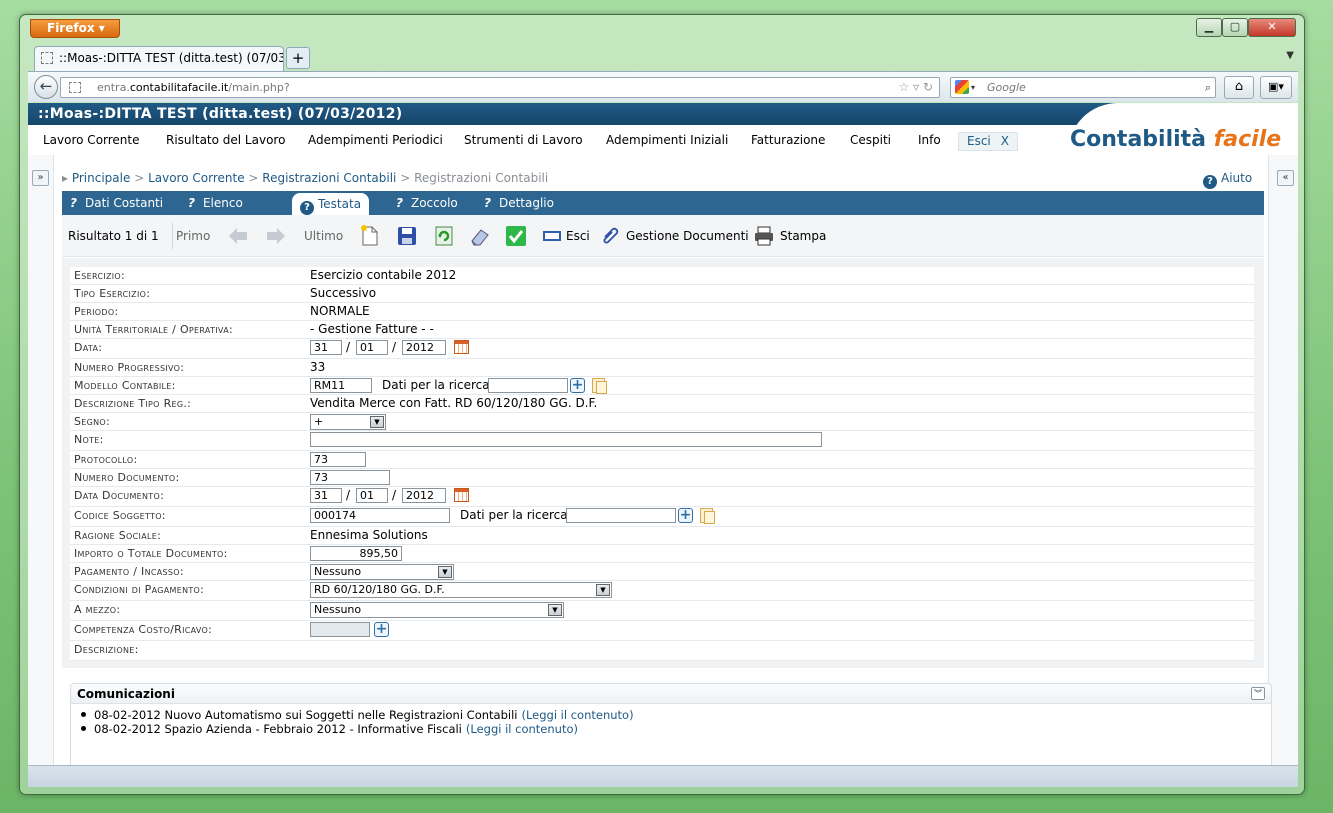 This screenshot has height=813, width=1333. What do you see at coordinates (101, 178) in the screenshot?
I see `breadcrumb-principale: Principale` at bounding box center [101, 178].